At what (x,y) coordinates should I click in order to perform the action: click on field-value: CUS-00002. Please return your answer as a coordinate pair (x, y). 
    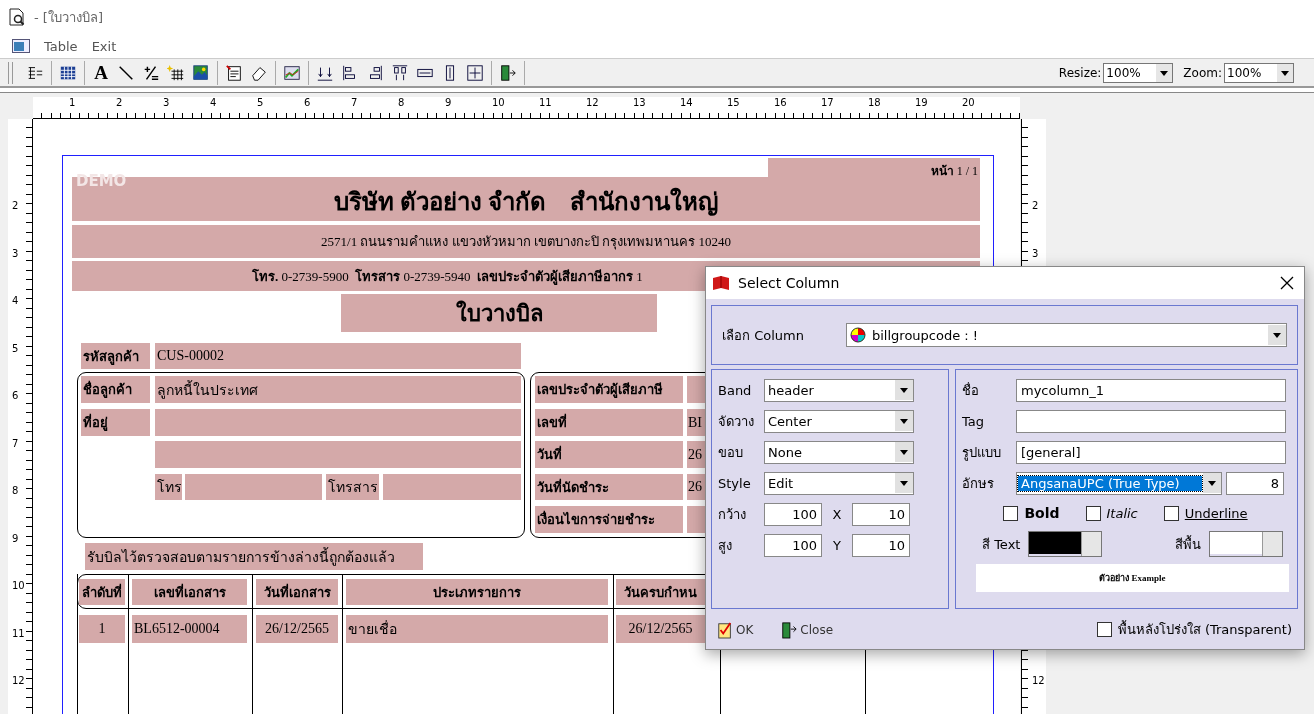
    Looking at the image, I should click on (338, 356).